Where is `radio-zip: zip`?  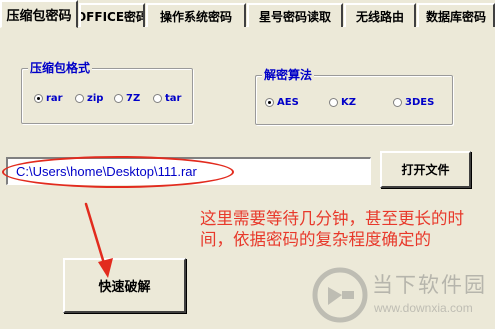 radio-zip: zip is located at coordinates (89, 98).